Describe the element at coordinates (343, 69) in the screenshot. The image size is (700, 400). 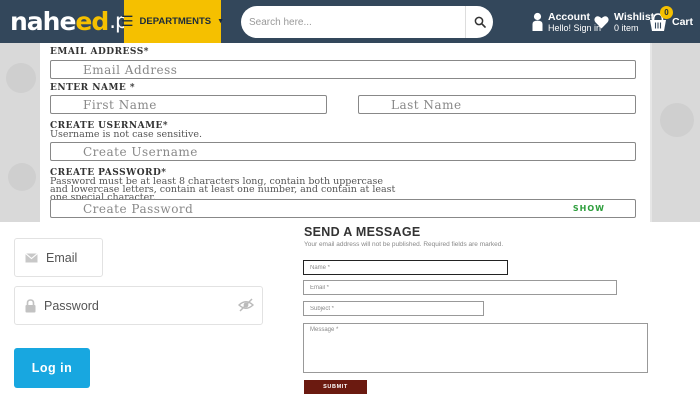
I see `register-email-field: Email Address` at that location.